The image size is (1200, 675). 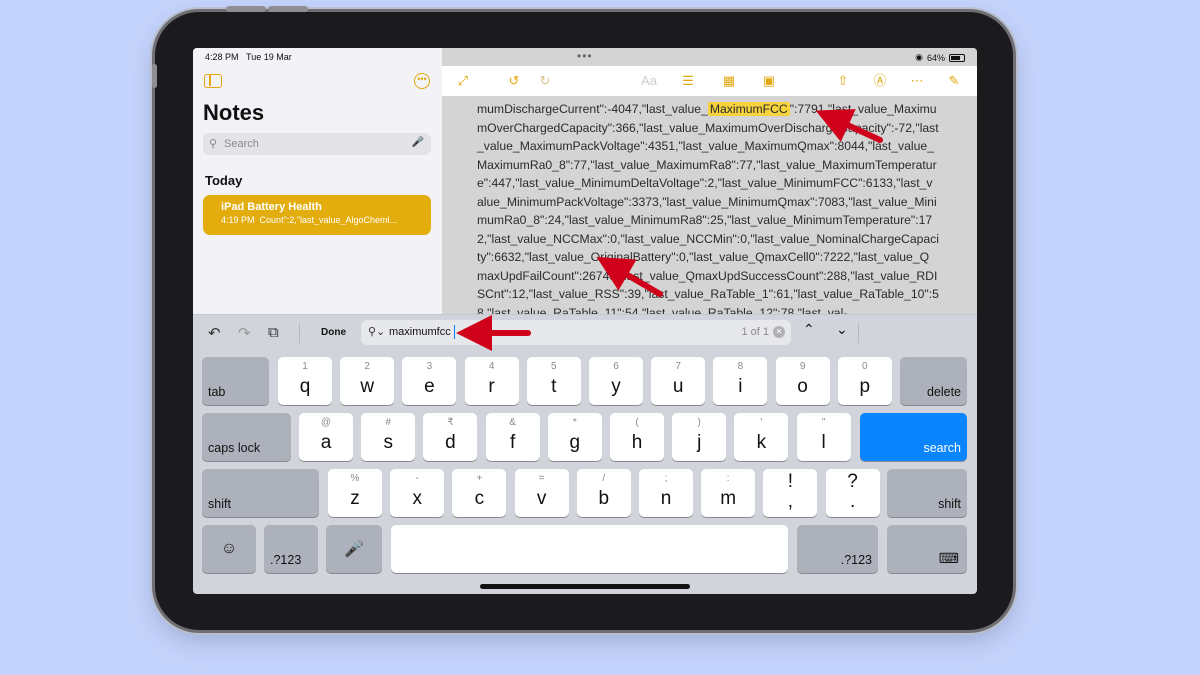 I want to click on shift-left-key: shift, so click(x=260, y=493).